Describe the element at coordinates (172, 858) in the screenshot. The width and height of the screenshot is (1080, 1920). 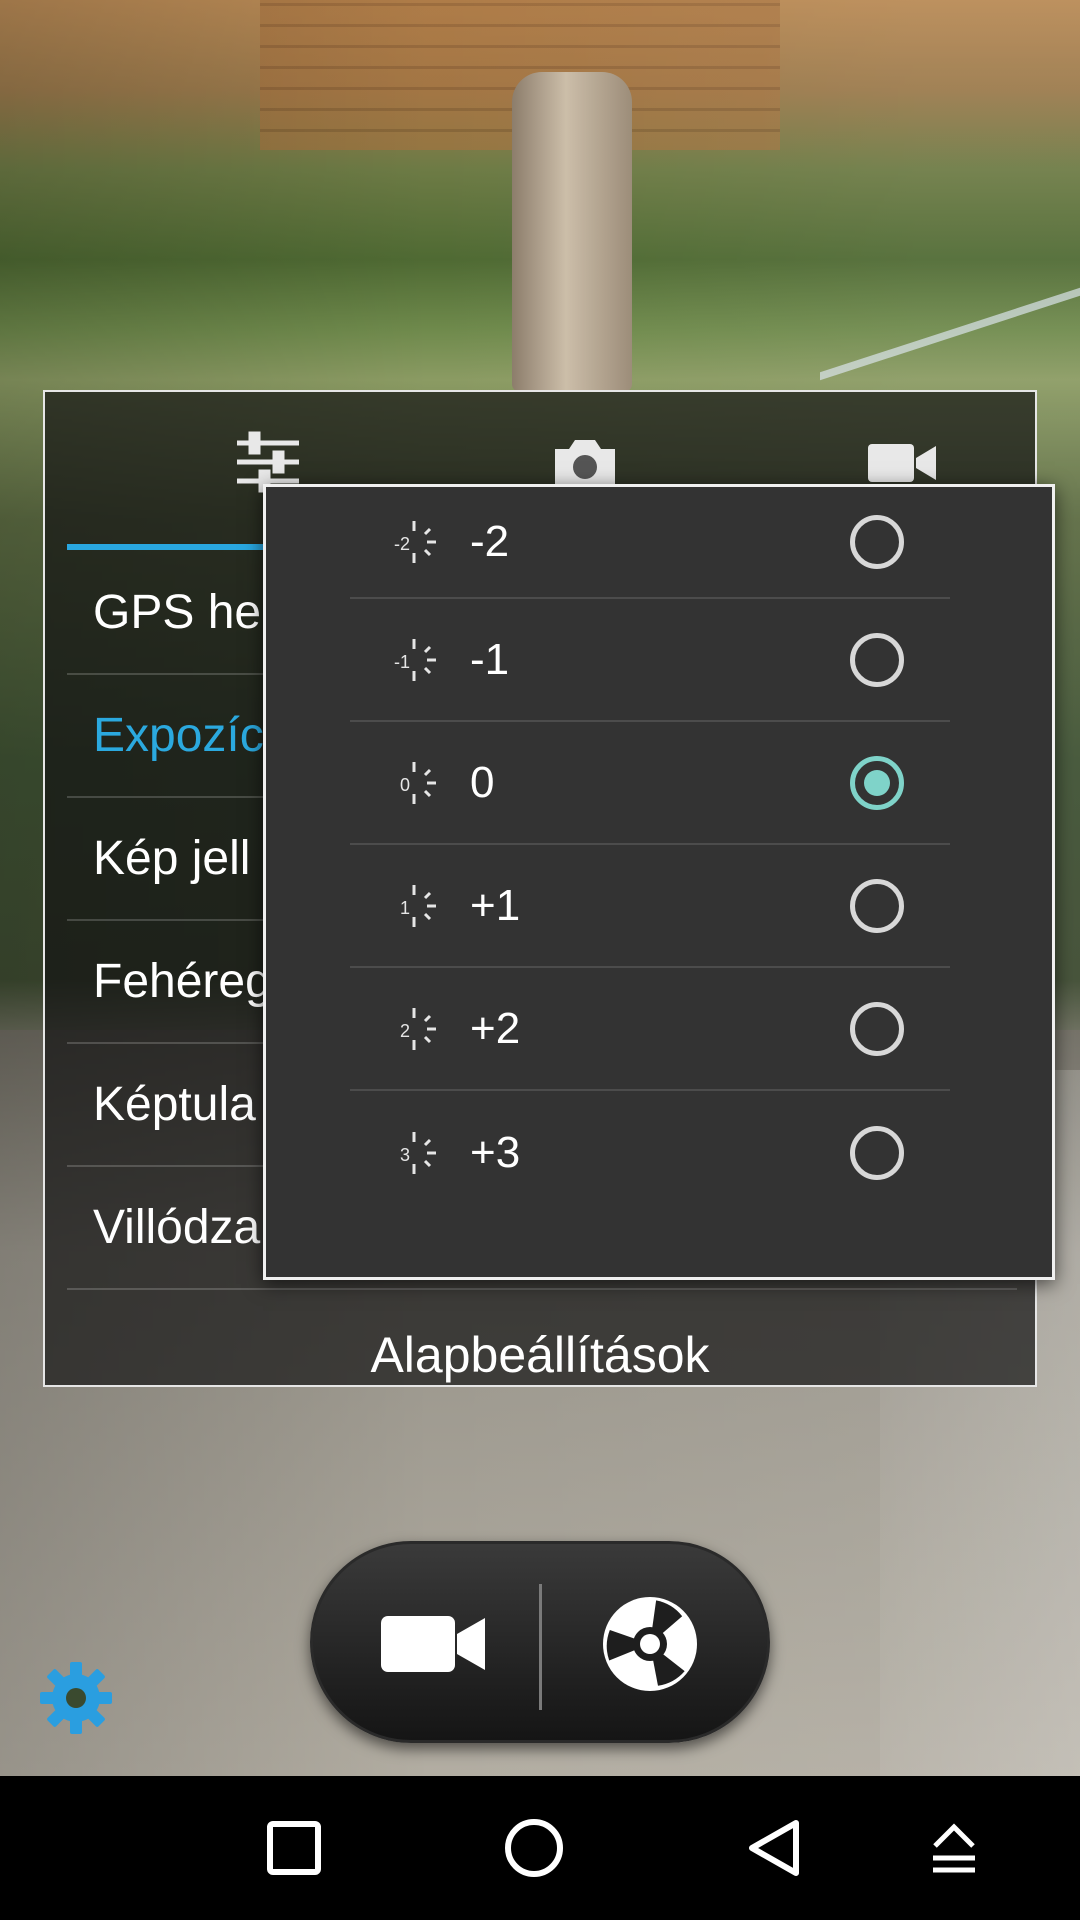
I see `settings-item-label: Kép jell` at that location.